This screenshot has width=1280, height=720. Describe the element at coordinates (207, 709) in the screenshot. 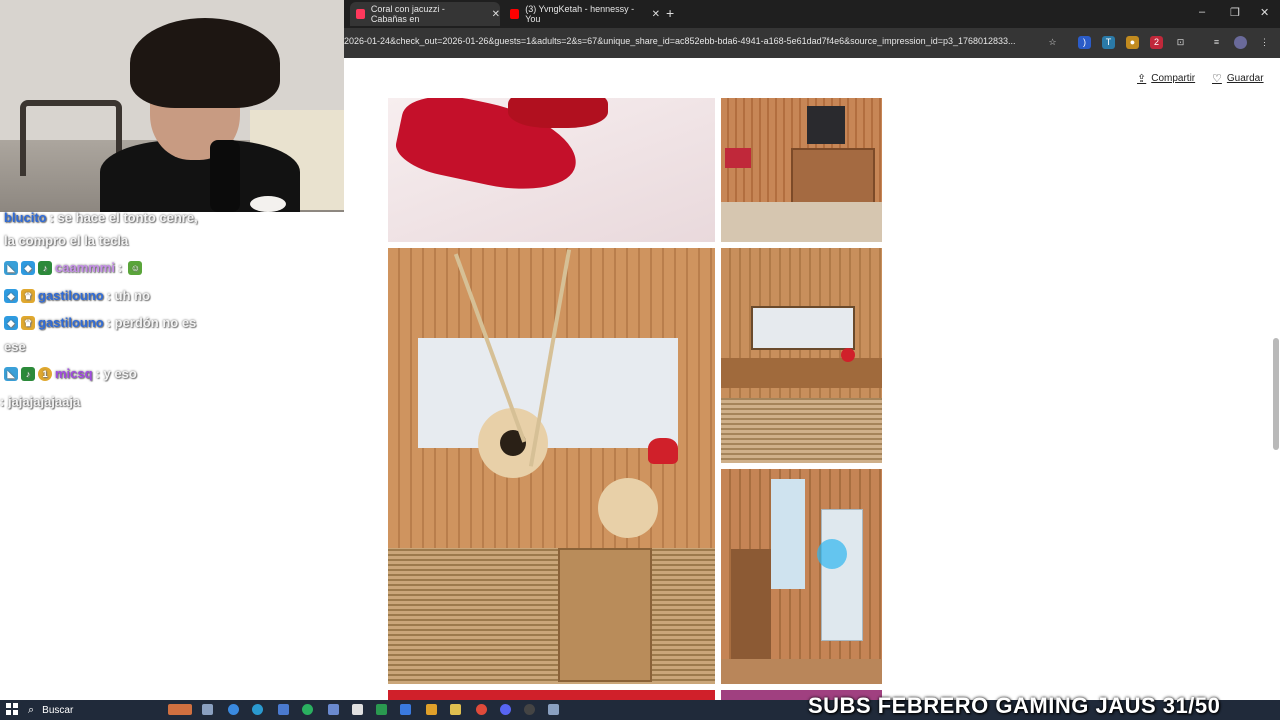

I see `task-view-icon` at that location.